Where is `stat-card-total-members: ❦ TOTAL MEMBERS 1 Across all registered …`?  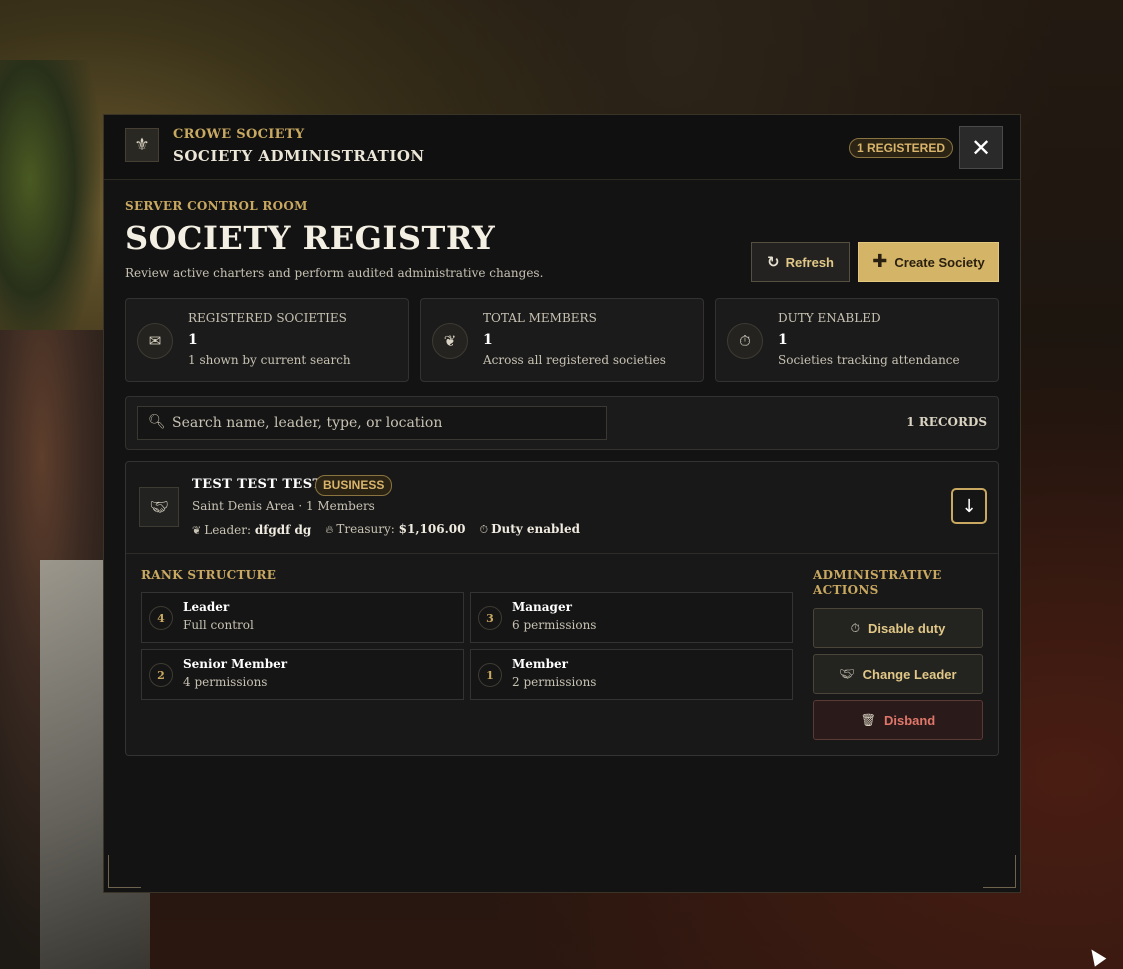 stat-card-total-members: ❦ TOTAL MEMBERS 1 Across all registered … is located at coordinates (562, 340).